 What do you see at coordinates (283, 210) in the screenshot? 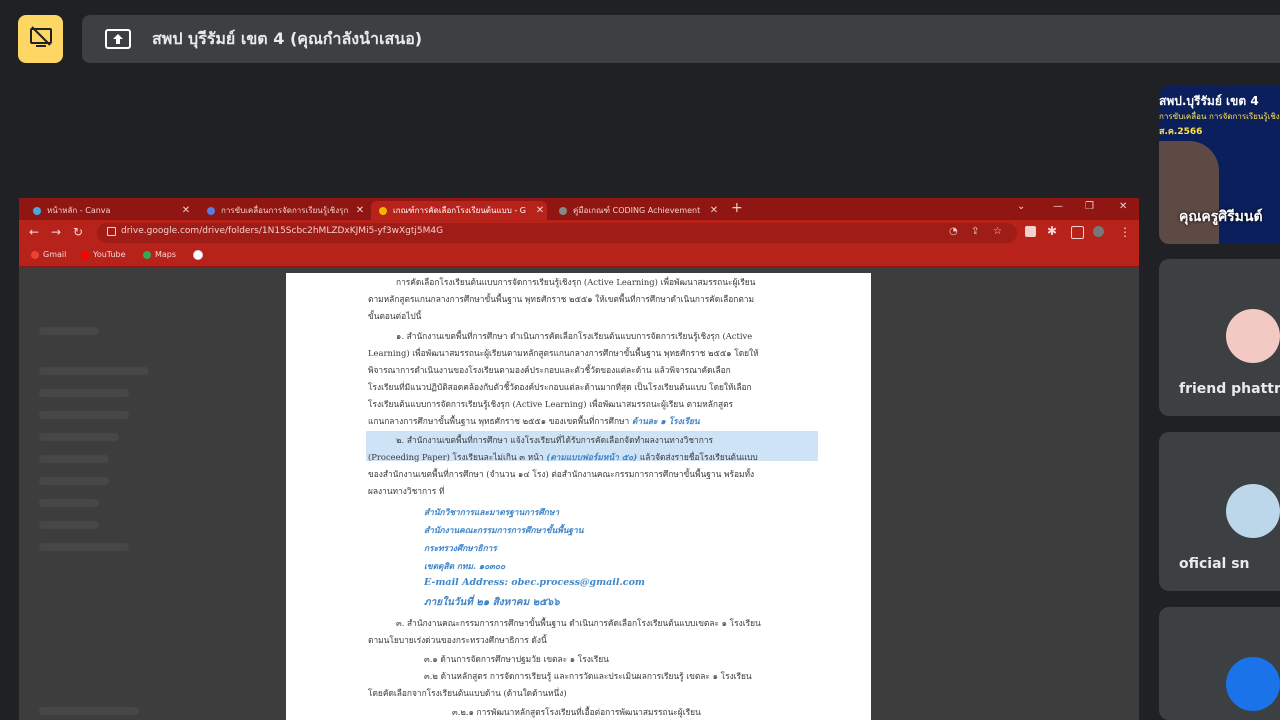
I see `browser-tab: การขับเคลื่อนการจัดการเรียนรู้เชิงรุก ✕` at bounding box center [283, 210].